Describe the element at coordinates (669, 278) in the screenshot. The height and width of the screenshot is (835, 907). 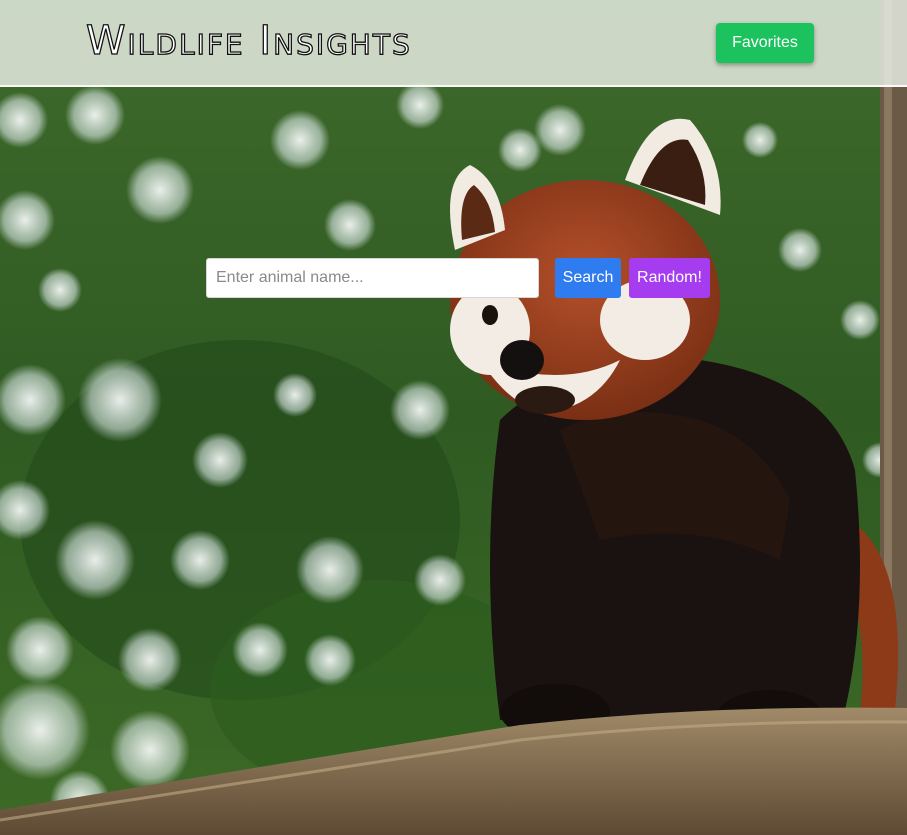
I see `random-button: Random!` at that location.